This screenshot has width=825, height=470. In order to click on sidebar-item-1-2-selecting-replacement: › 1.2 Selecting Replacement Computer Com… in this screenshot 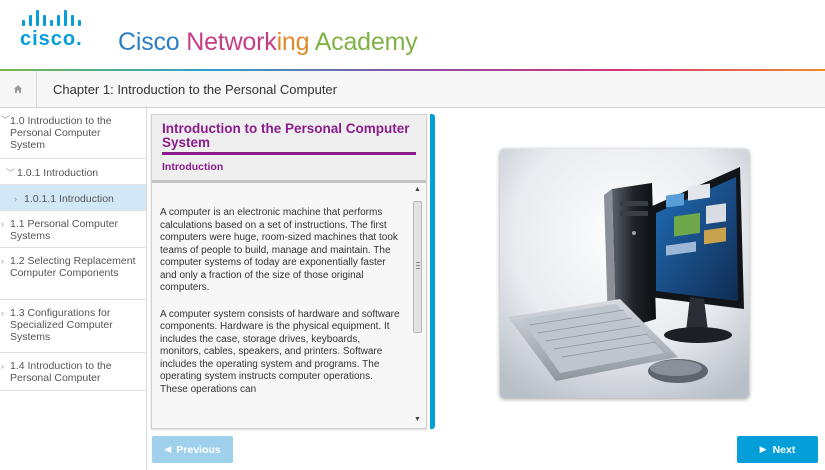, I will do `click(73, 274)`.